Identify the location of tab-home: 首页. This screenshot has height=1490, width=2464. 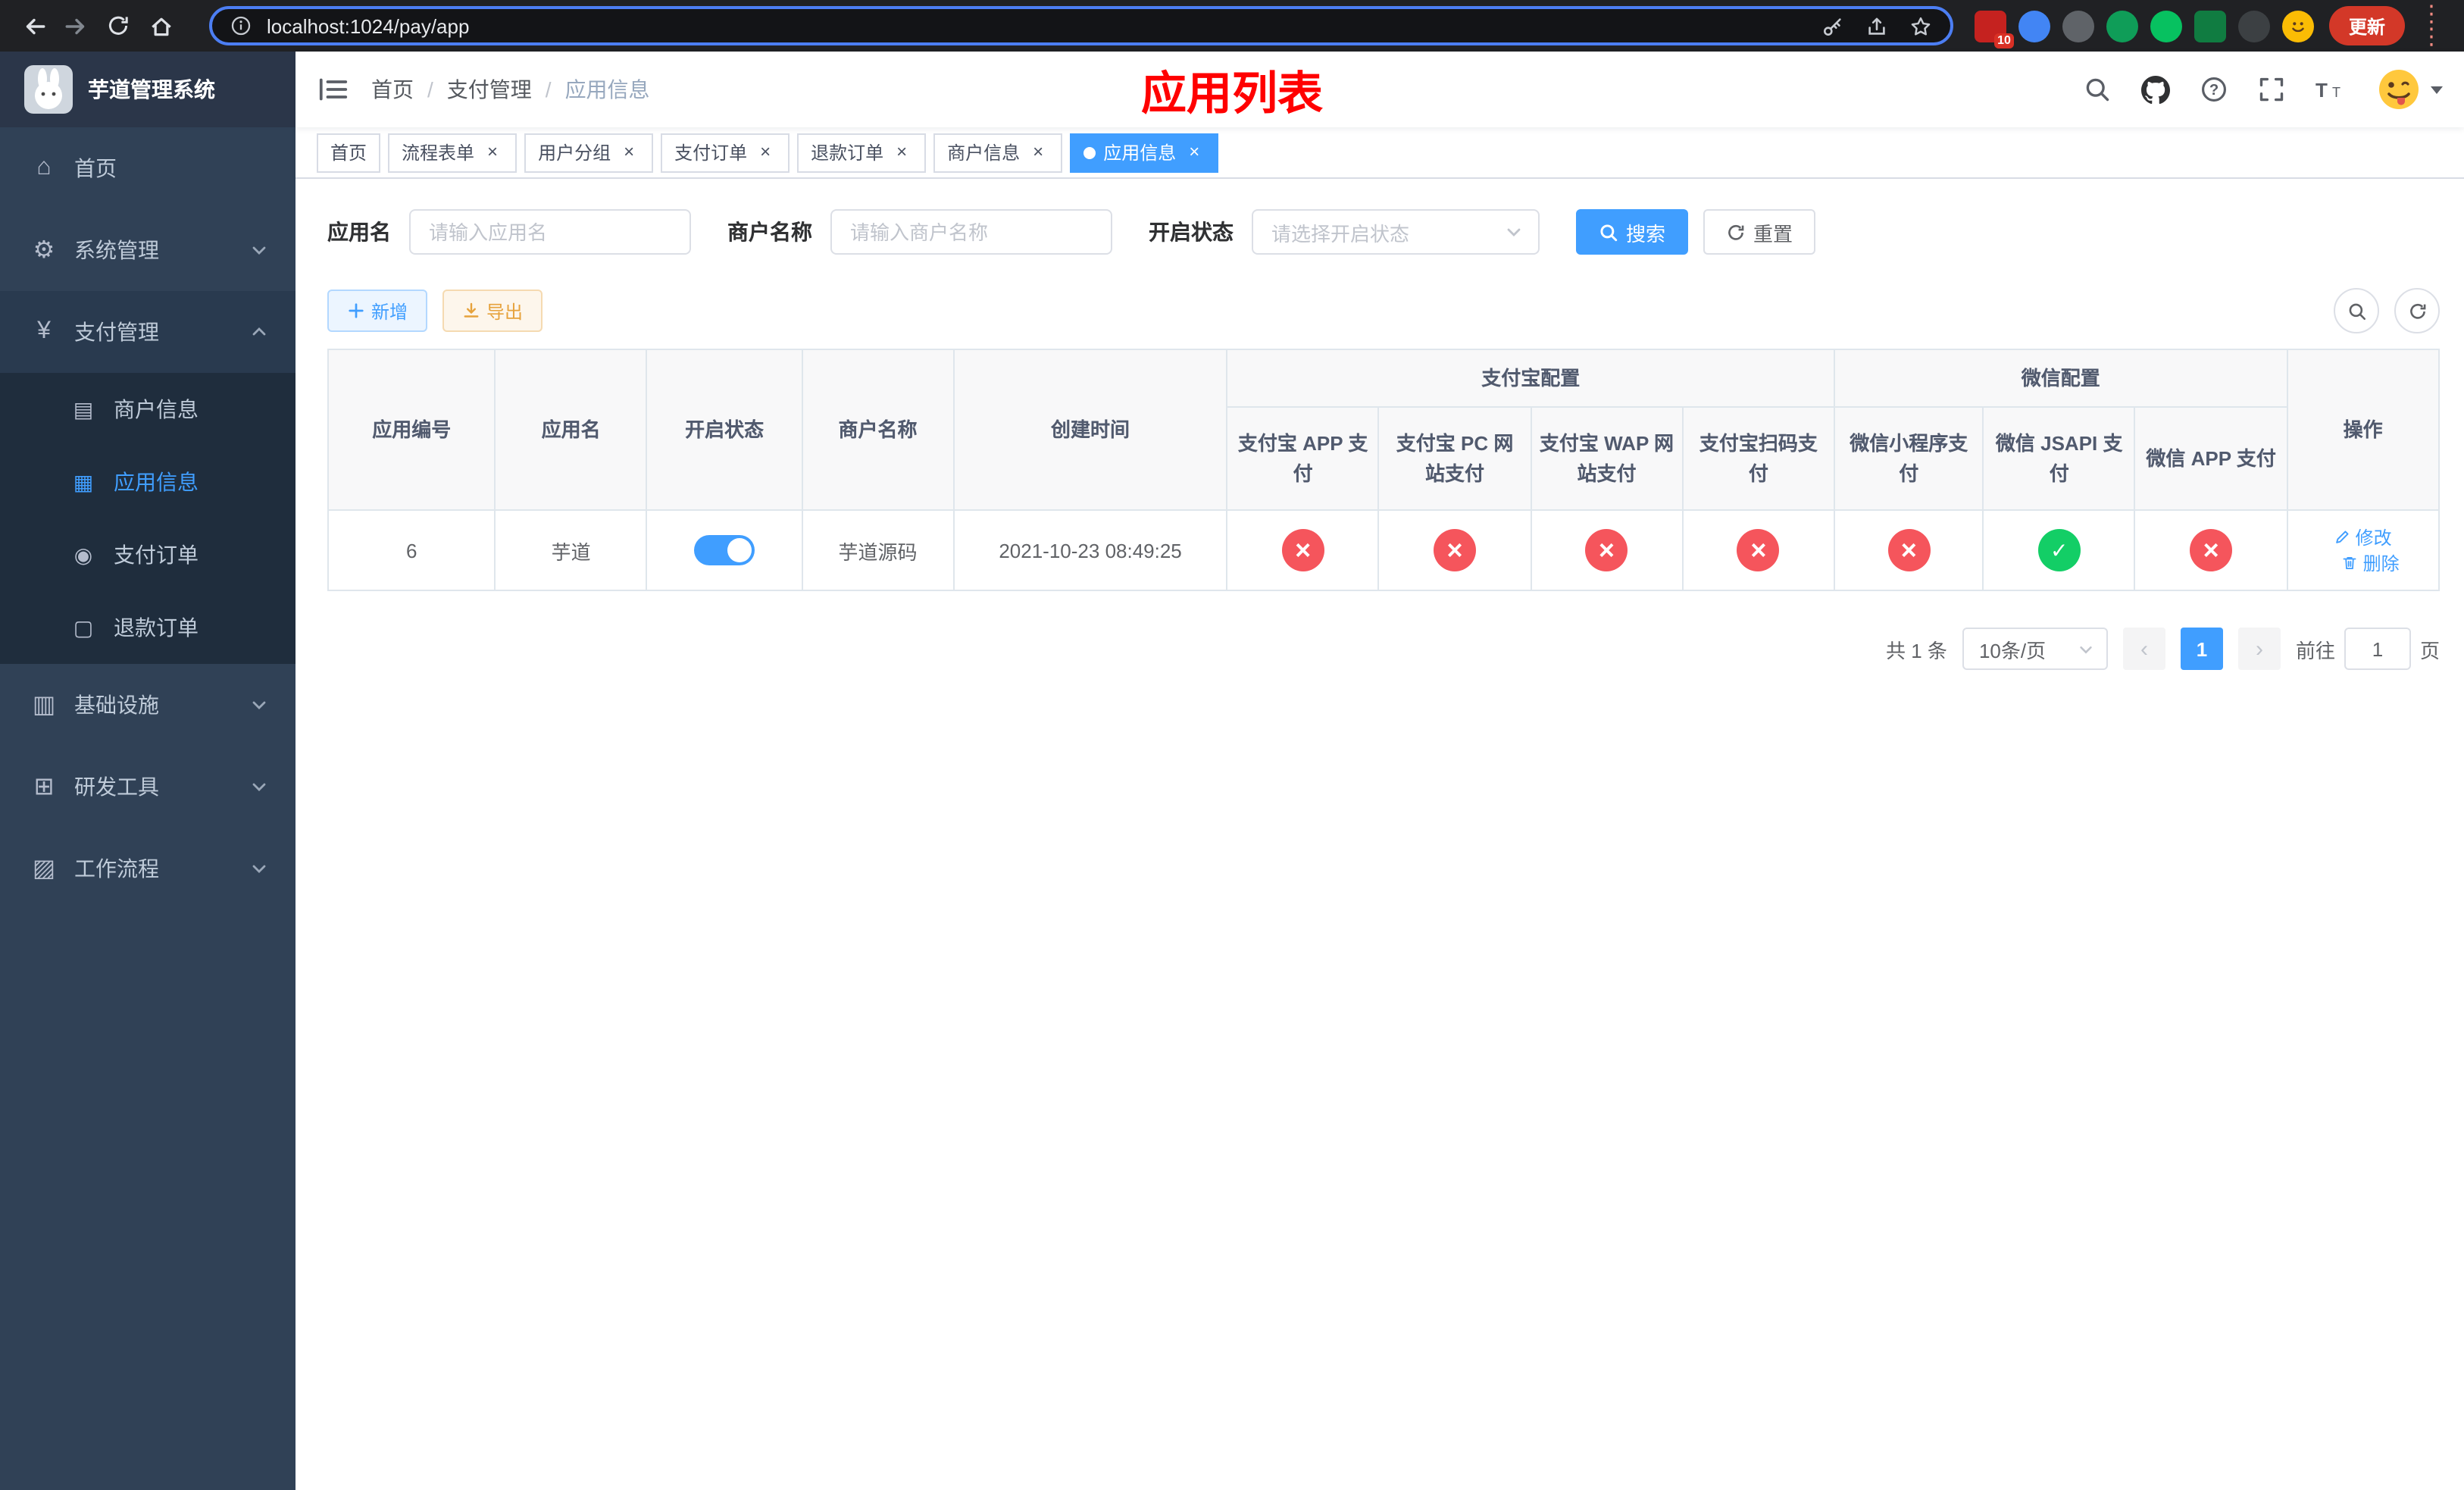
(349, 152).